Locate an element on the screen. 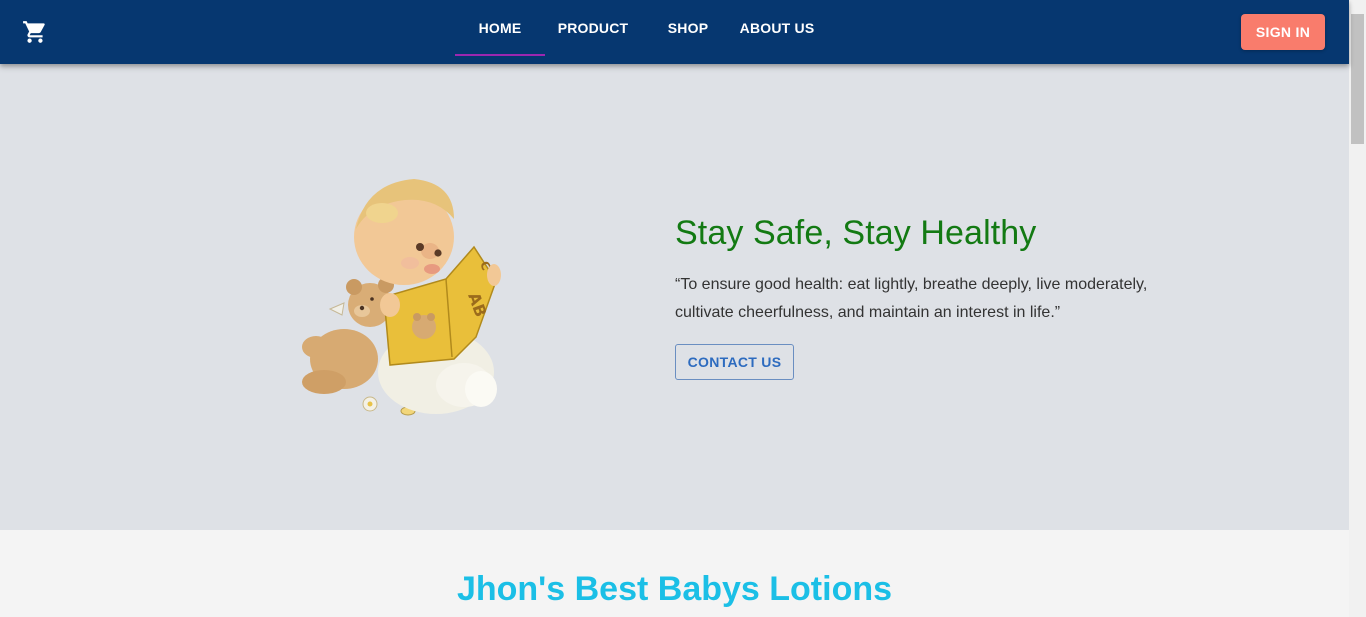  scrollbar-thumb is located at coordinates (1357, 79).